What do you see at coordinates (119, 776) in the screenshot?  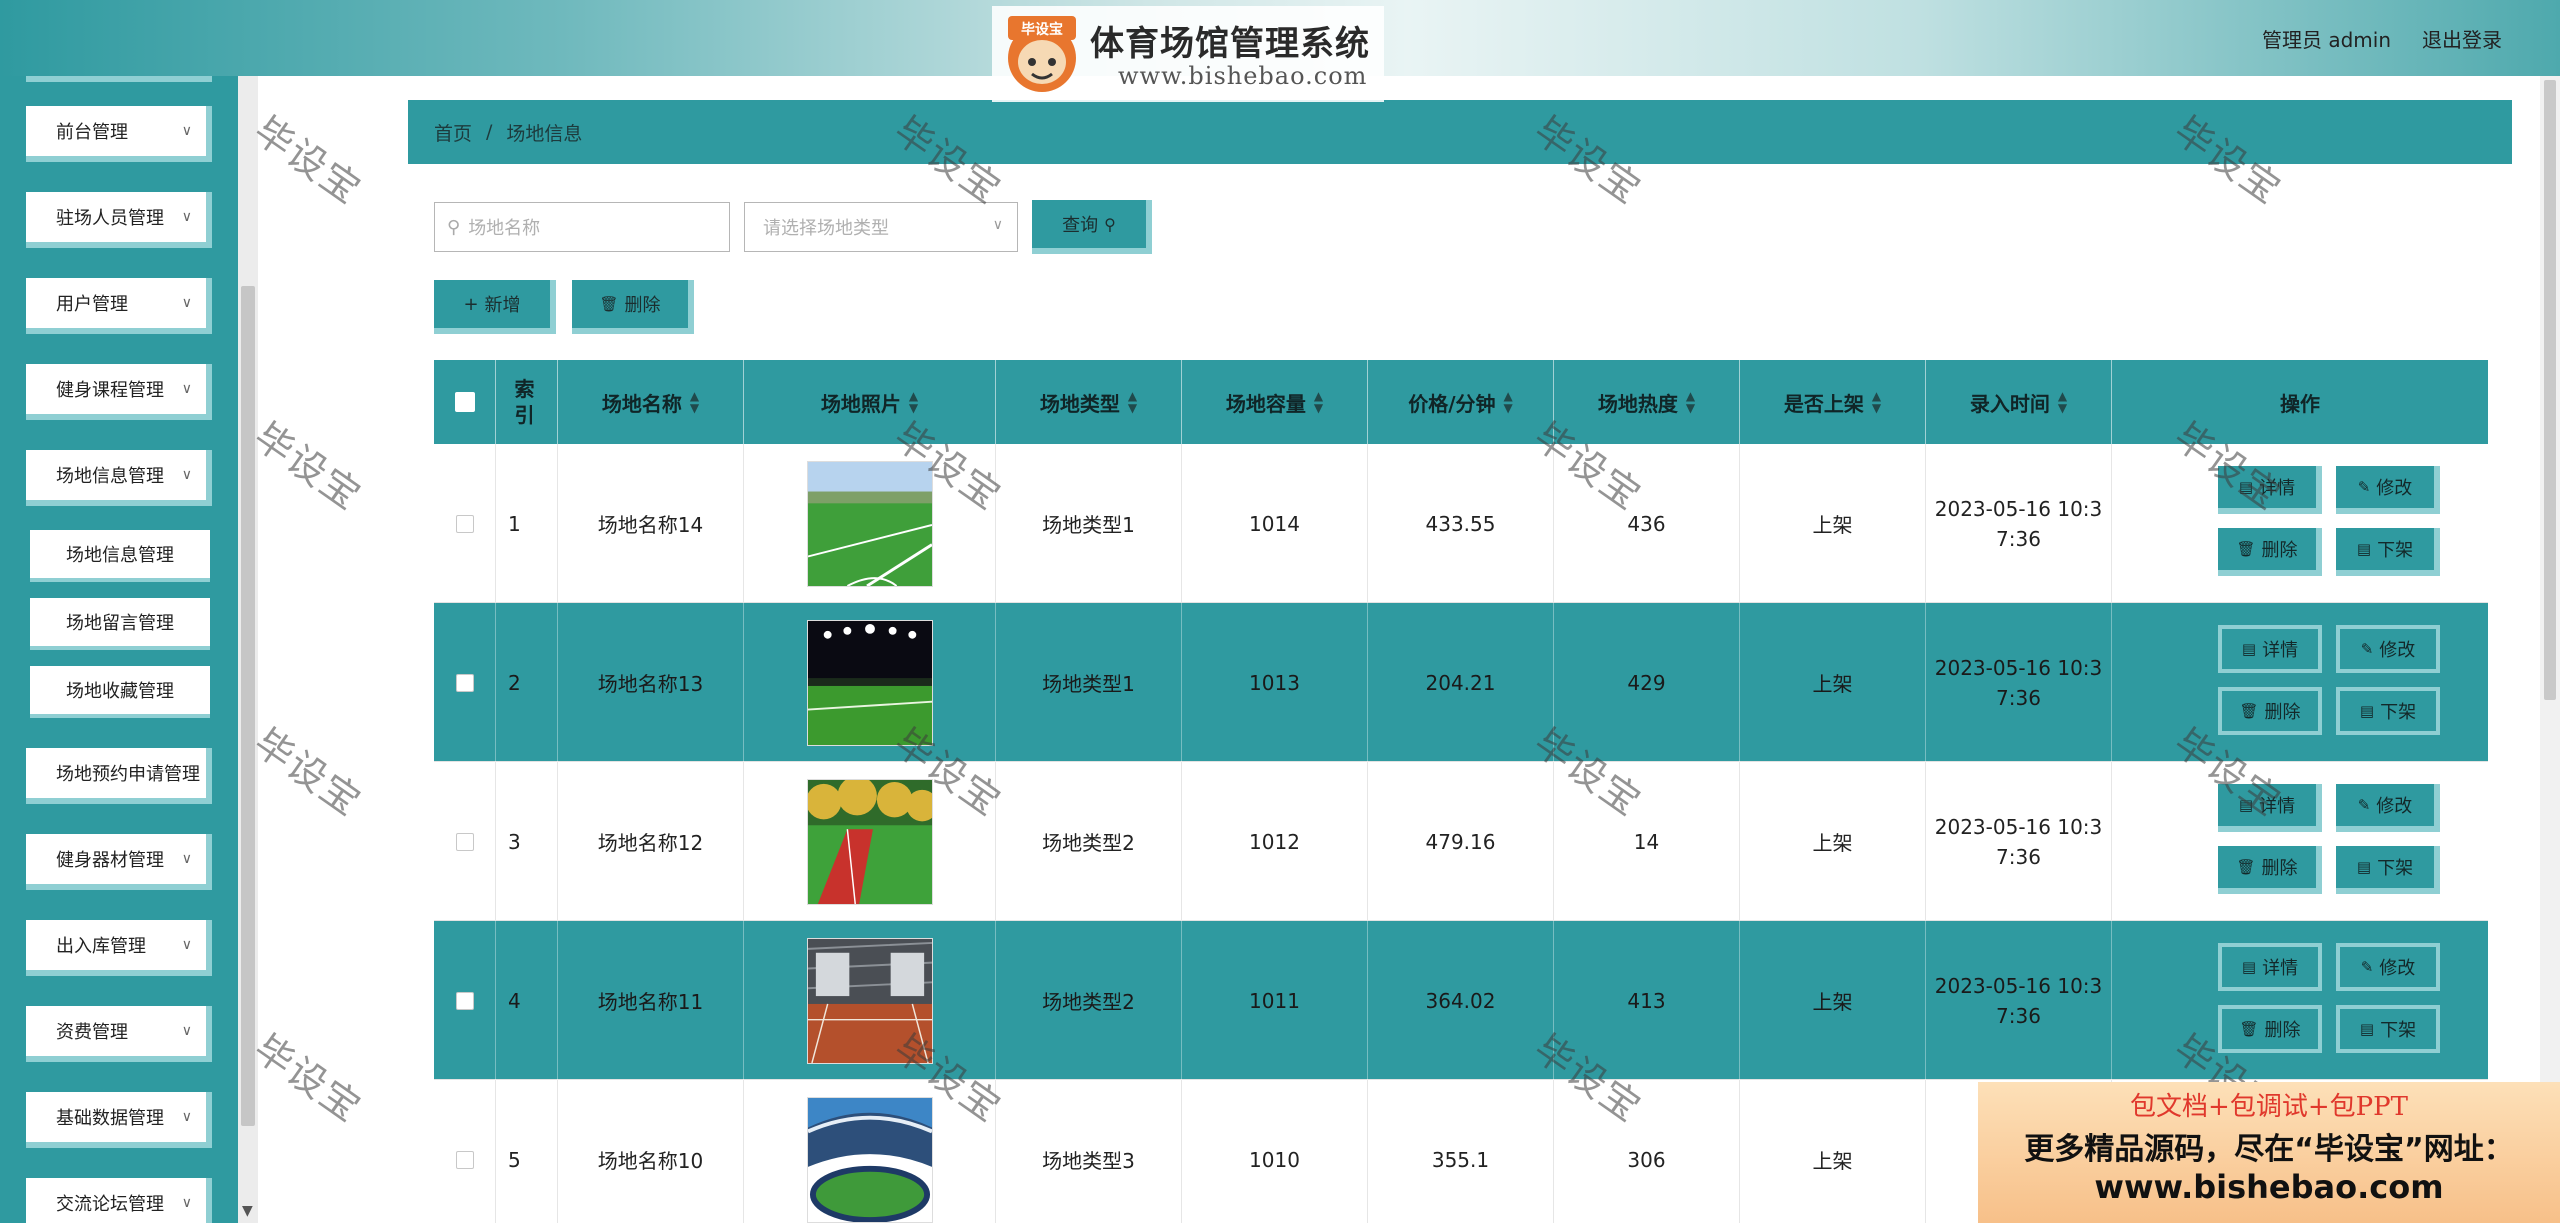 I see `sidebar-item-booking: 场地预约申请管理` at bounding box center [119, 776].